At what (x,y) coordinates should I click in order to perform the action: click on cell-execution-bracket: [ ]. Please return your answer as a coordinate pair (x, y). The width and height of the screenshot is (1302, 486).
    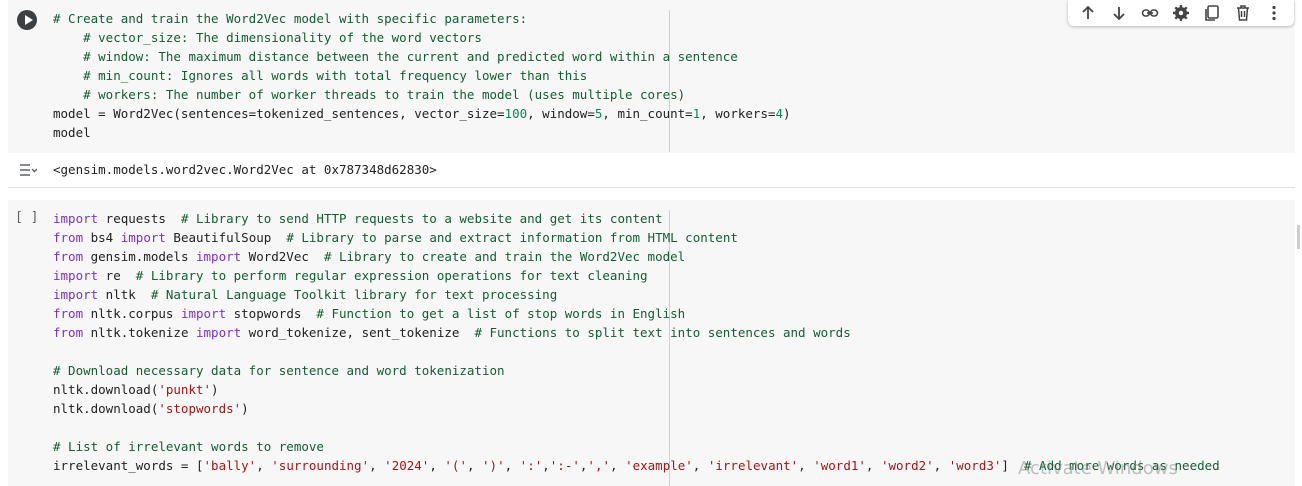
    Looking at the image, I should click on (26, 217).